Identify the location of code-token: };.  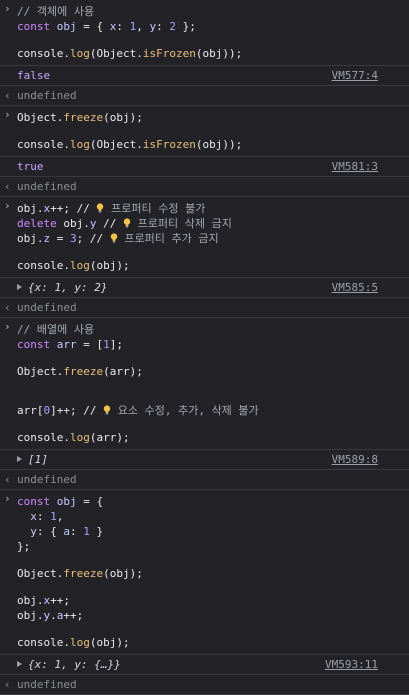
(24, 546).